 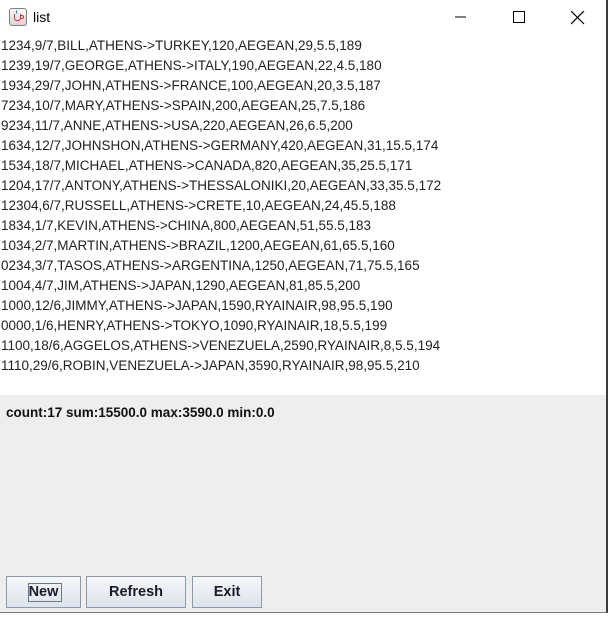 I want to click on exit-button: Exit, so click(x=227, y=592).